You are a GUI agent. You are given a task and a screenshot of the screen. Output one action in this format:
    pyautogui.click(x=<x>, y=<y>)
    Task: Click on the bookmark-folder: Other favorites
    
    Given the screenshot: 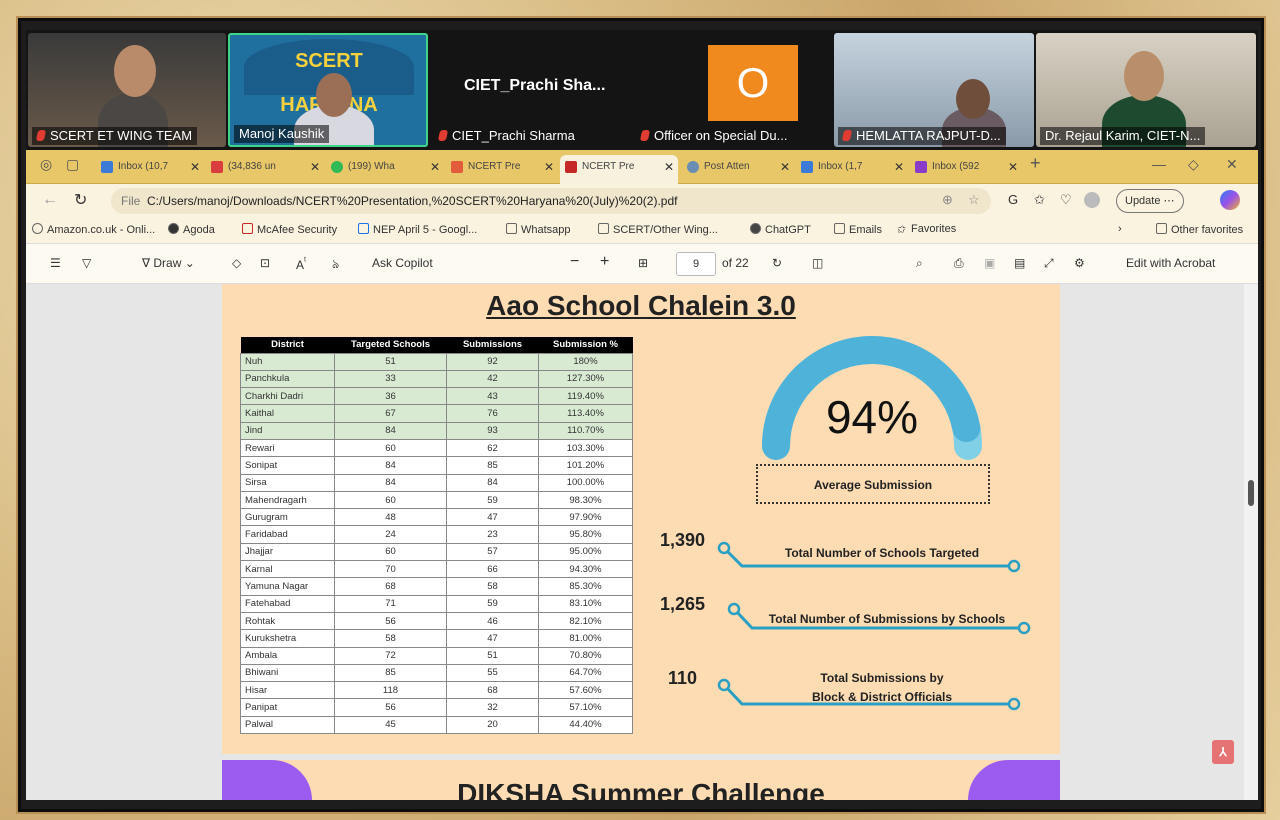 What is the action you would take?
    pyautogui.click(x=1199, y=229)
    